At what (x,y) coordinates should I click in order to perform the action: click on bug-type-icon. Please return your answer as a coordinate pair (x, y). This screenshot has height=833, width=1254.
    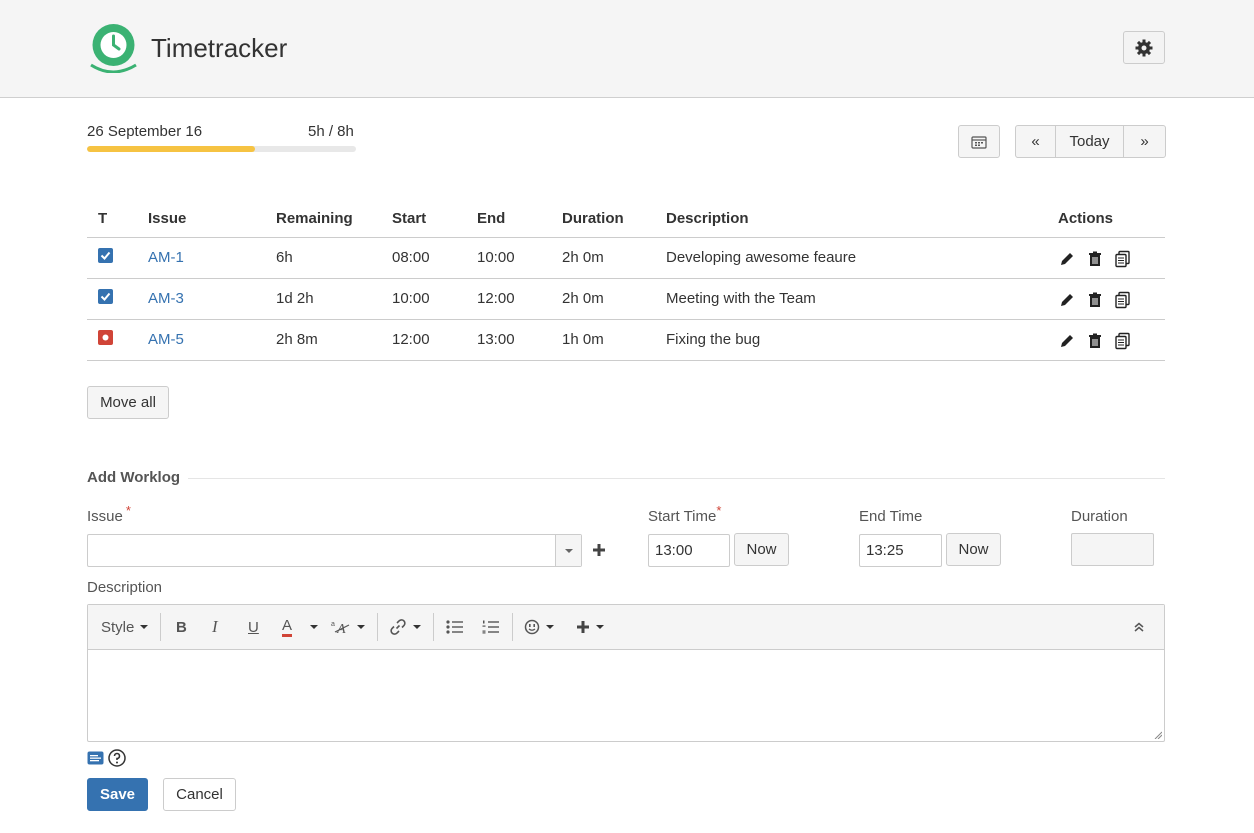
    Looking at the image, I should click on (105, 337).